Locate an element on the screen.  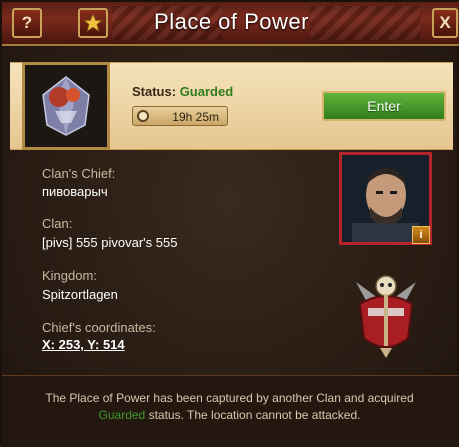
status-value: Guarded is located at coordinates (206, 91).